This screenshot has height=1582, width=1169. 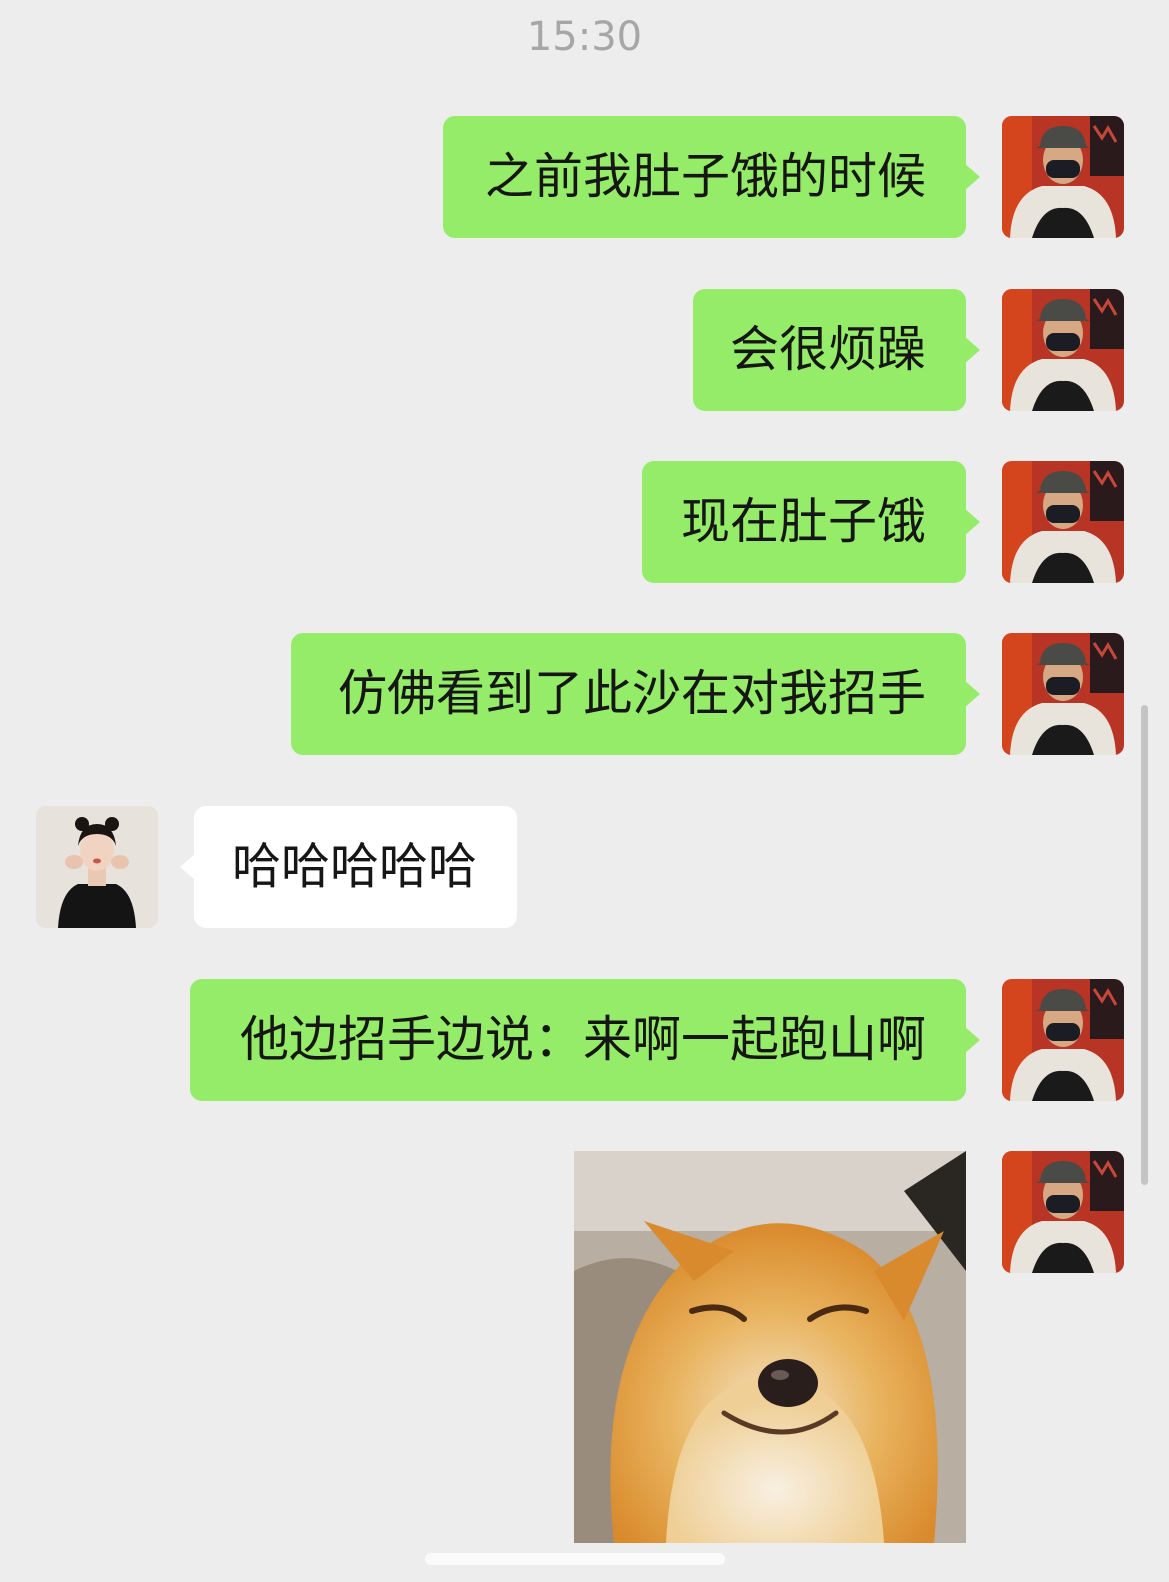 I want to click on message-timestamp: 15:30, so click(x=584, y=37).